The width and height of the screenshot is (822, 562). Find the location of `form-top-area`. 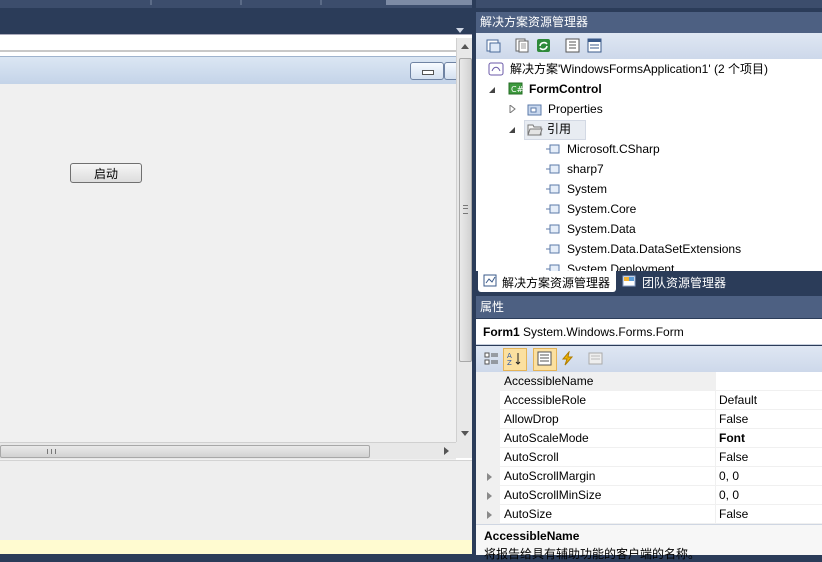

form-top-area is located at coordinates (228, 48).